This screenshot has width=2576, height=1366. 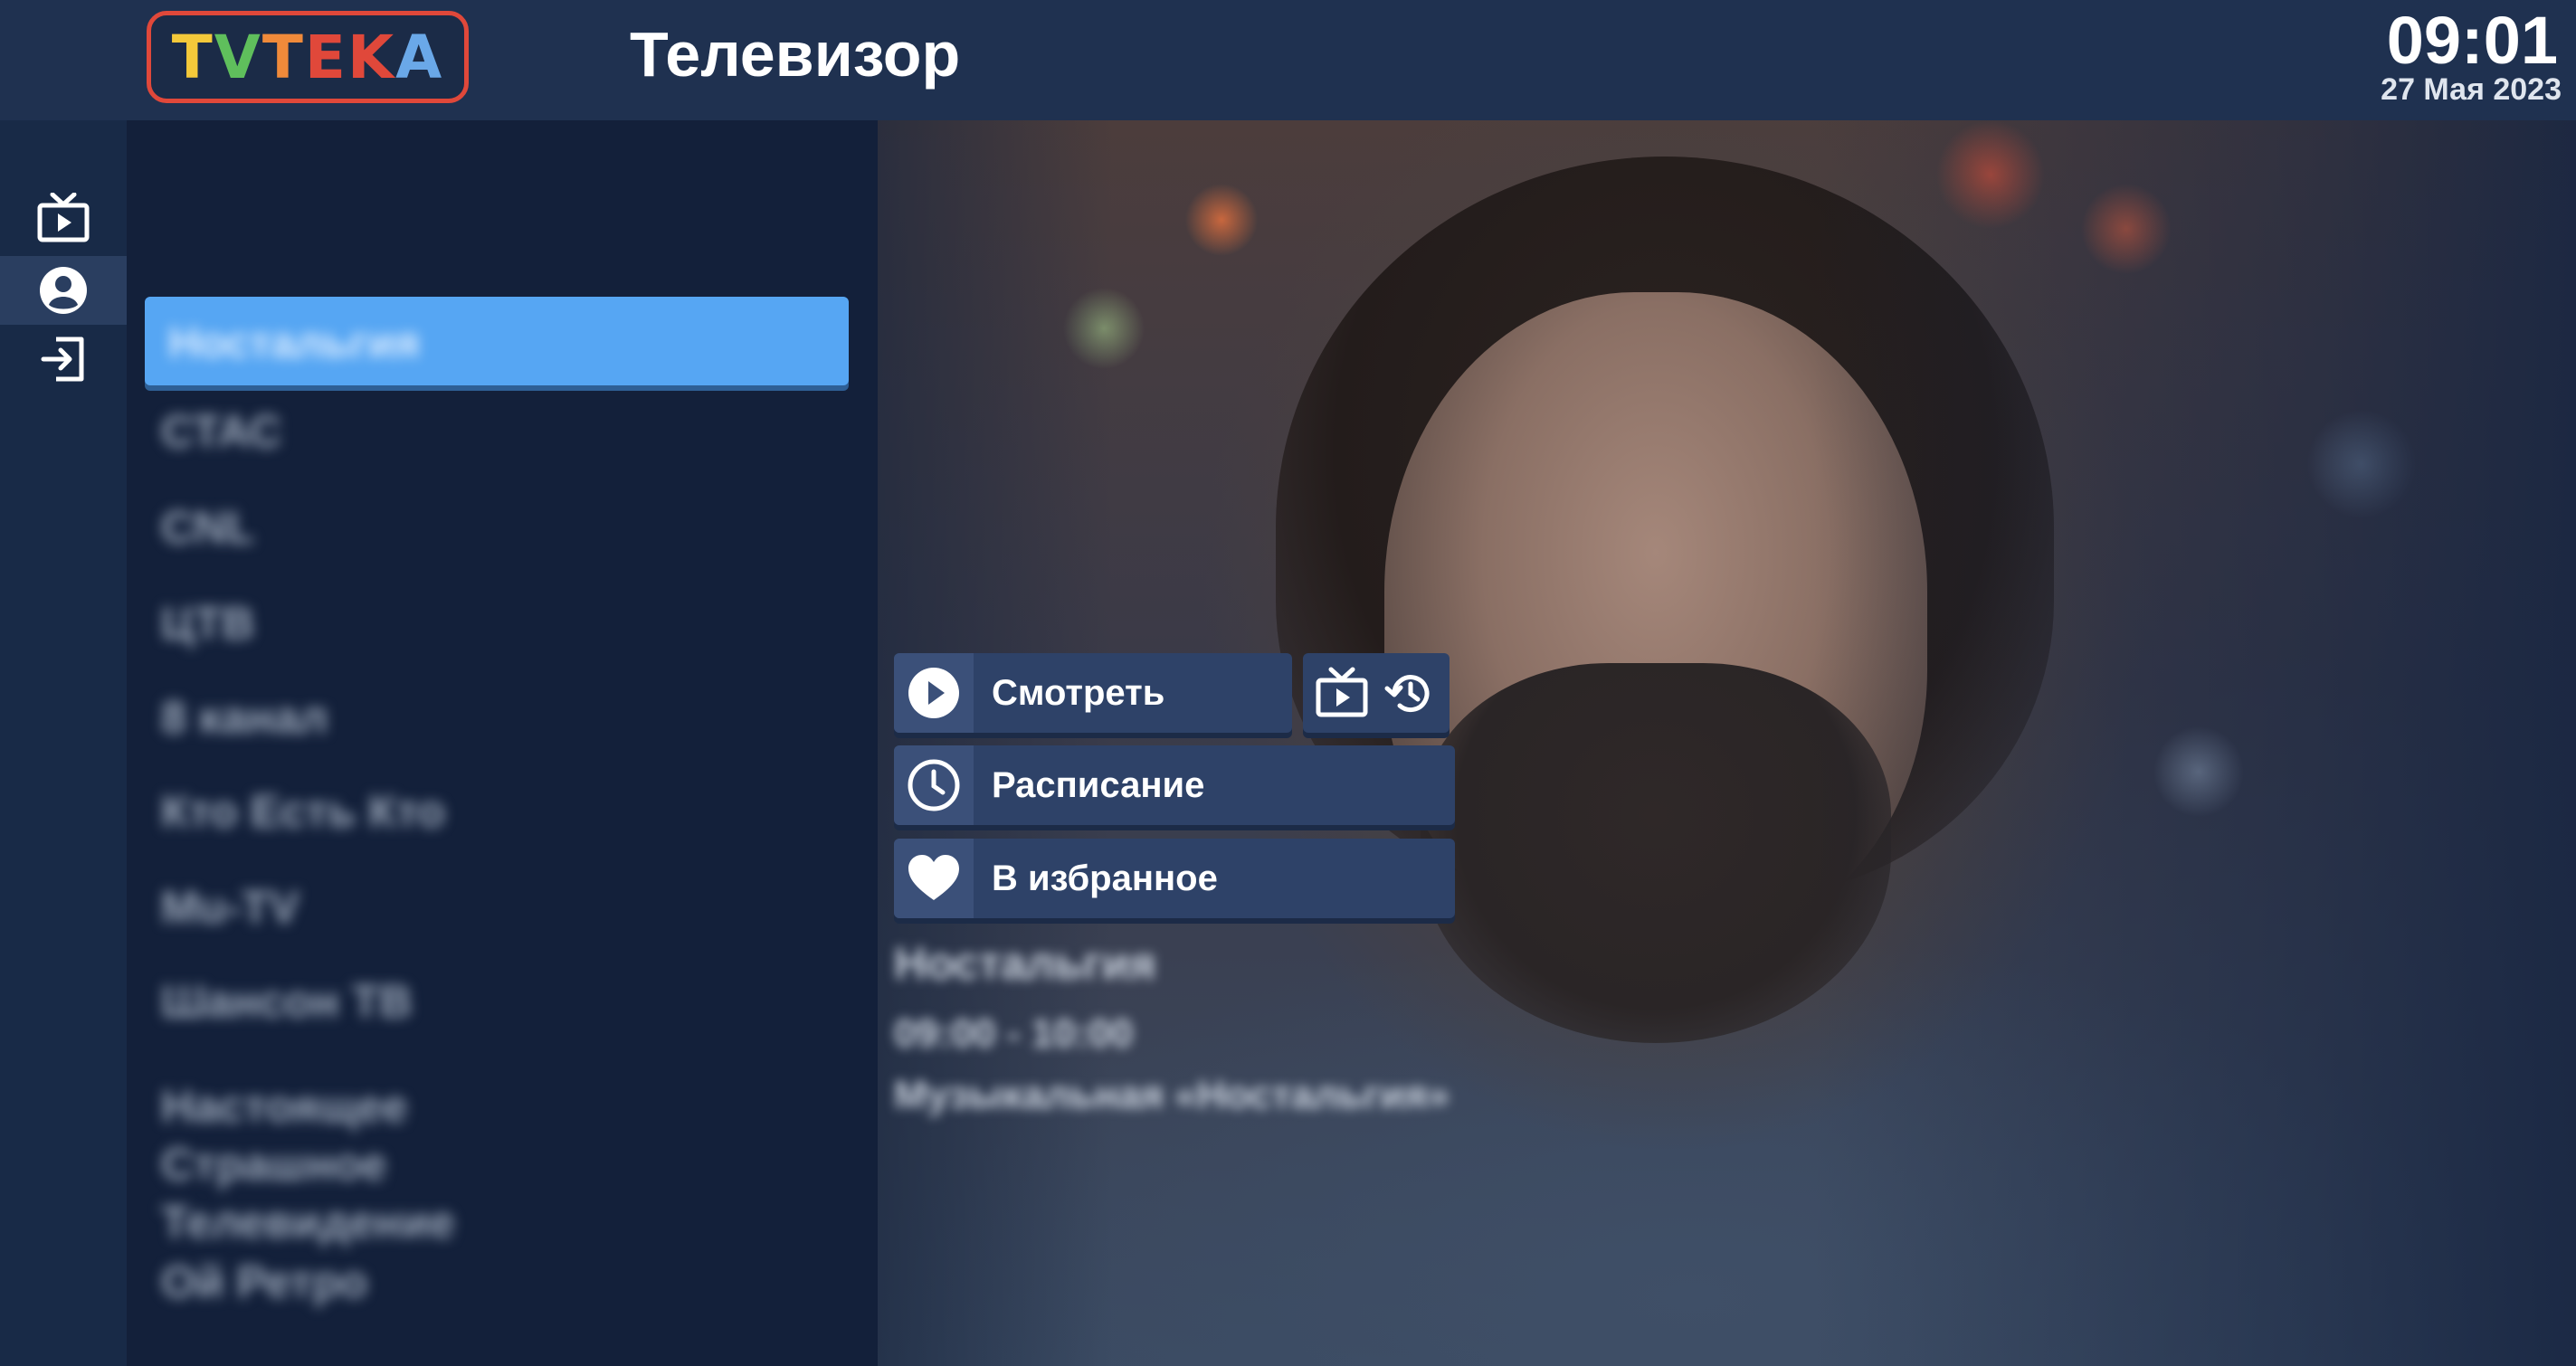 I want to click on nav-profile, so click(x=63, y=290).